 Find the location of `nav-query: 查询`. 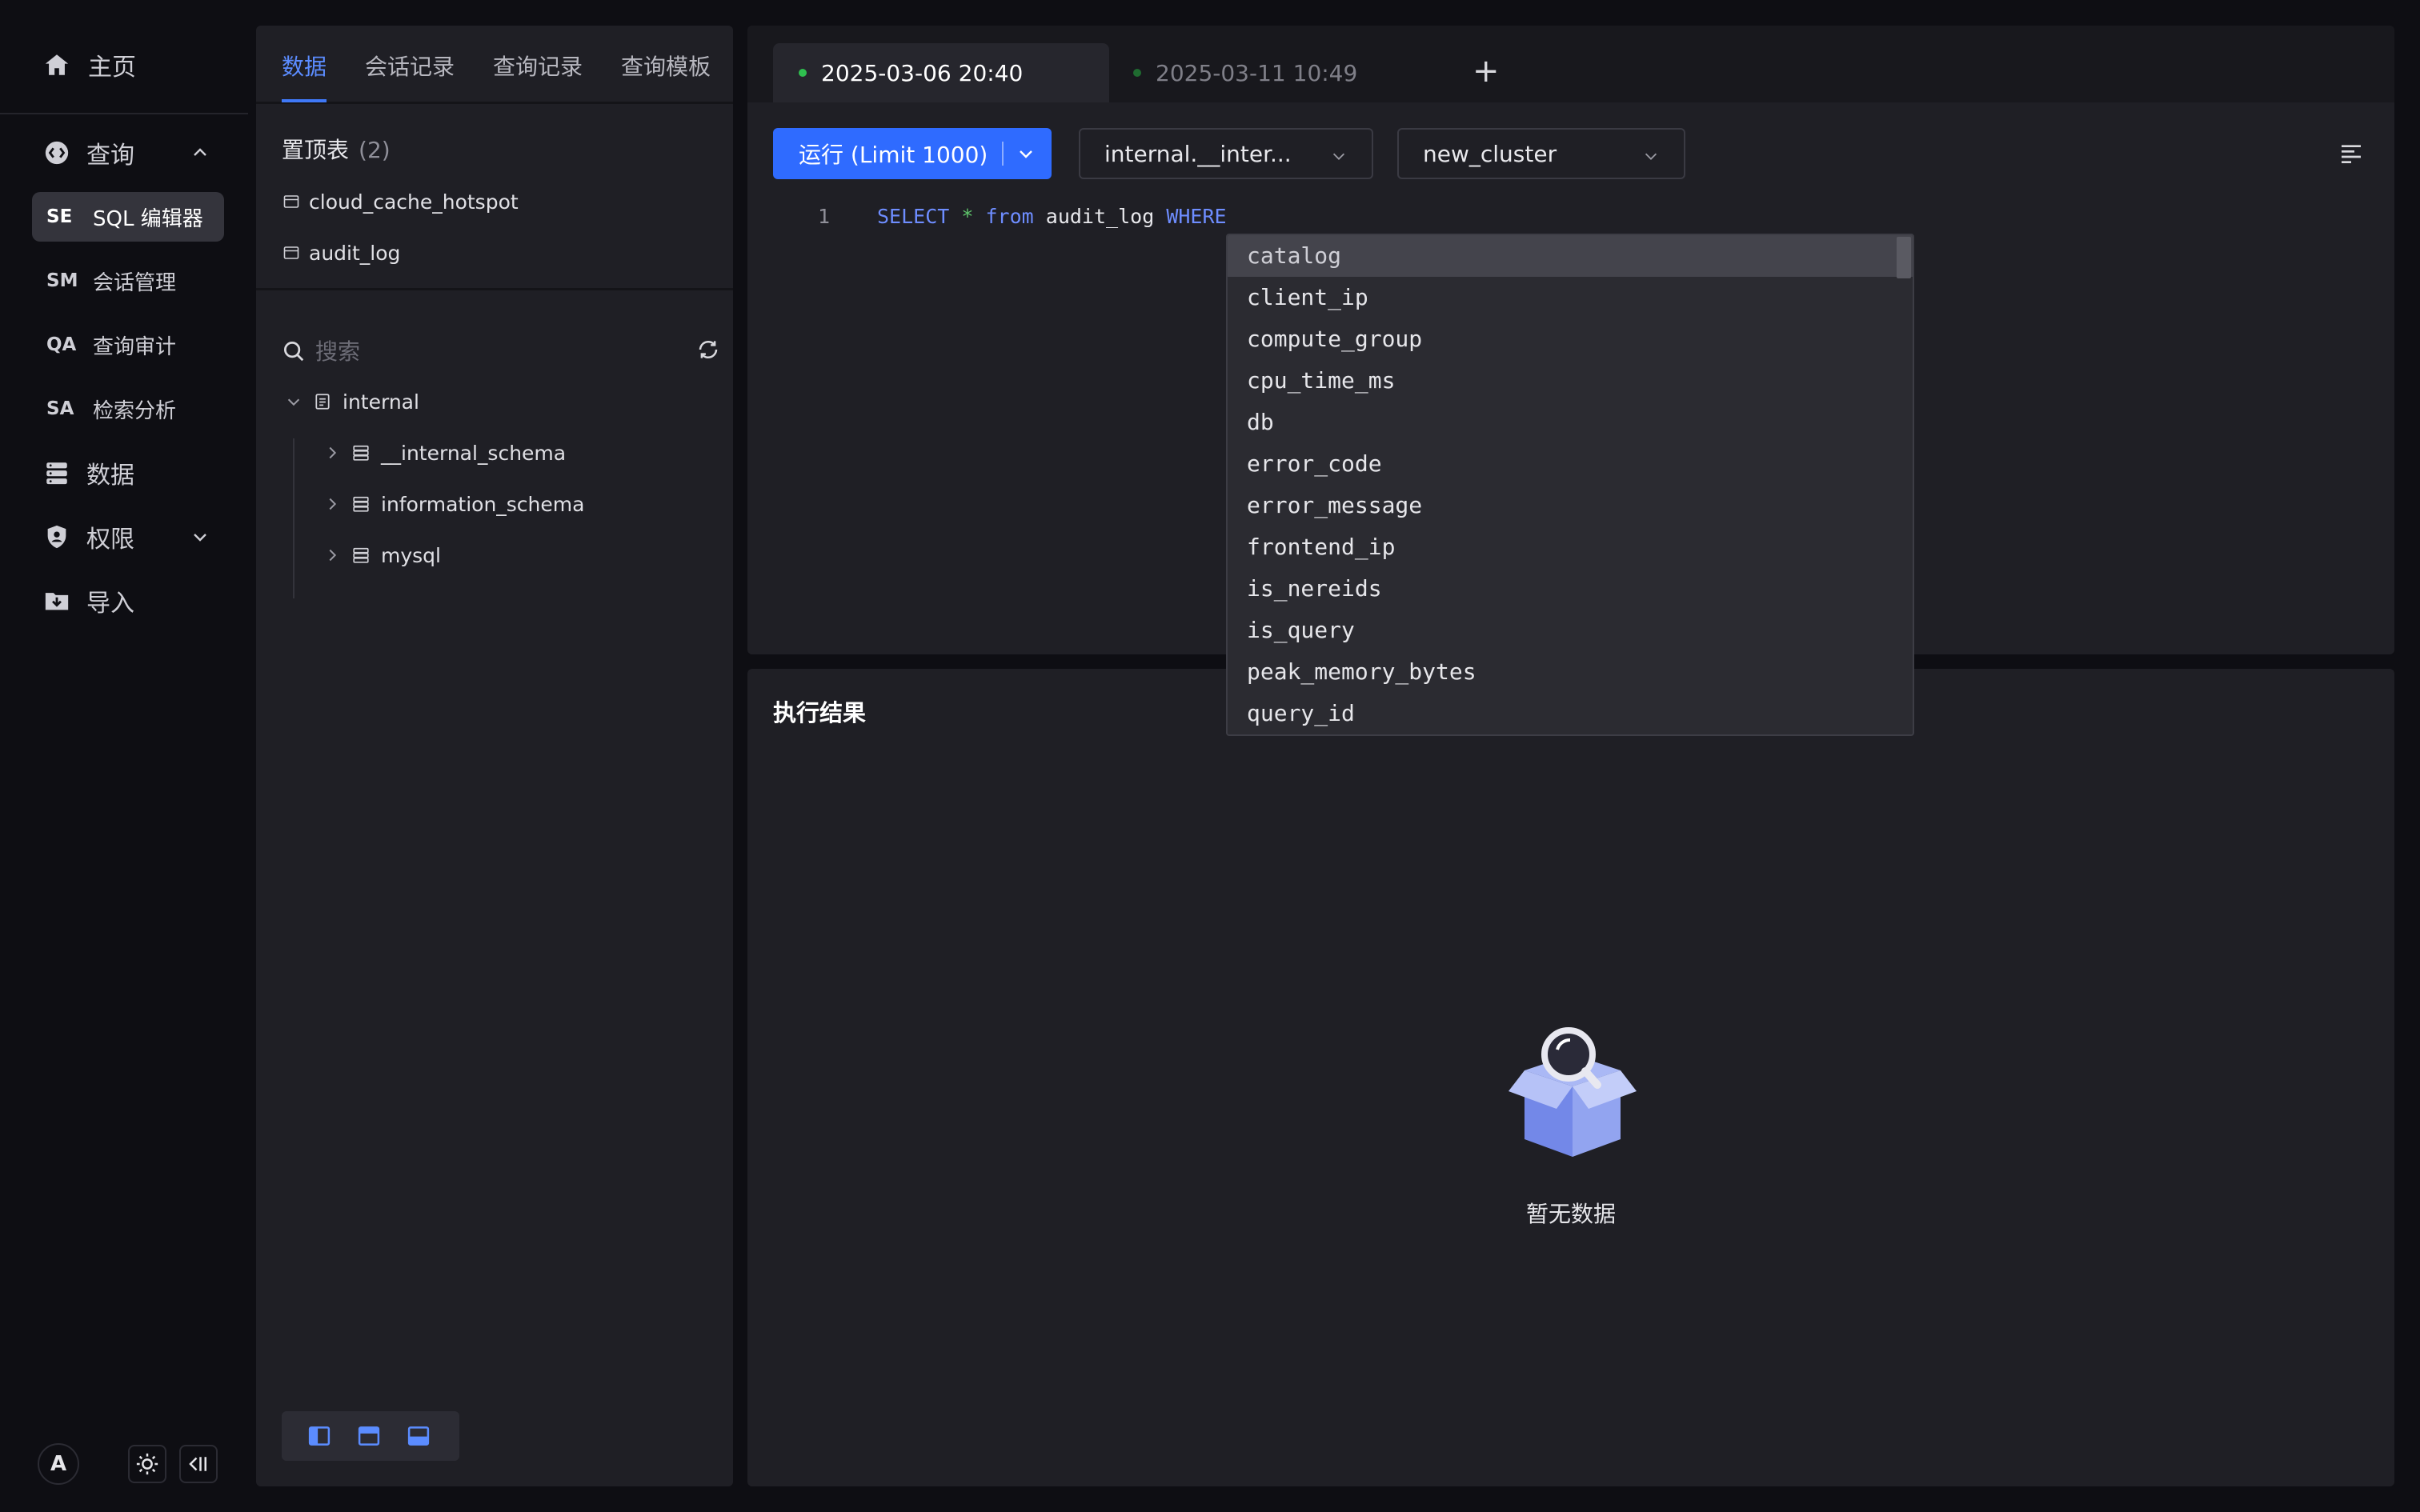

nav-query: 查询 is located at coordinates (128, 153).